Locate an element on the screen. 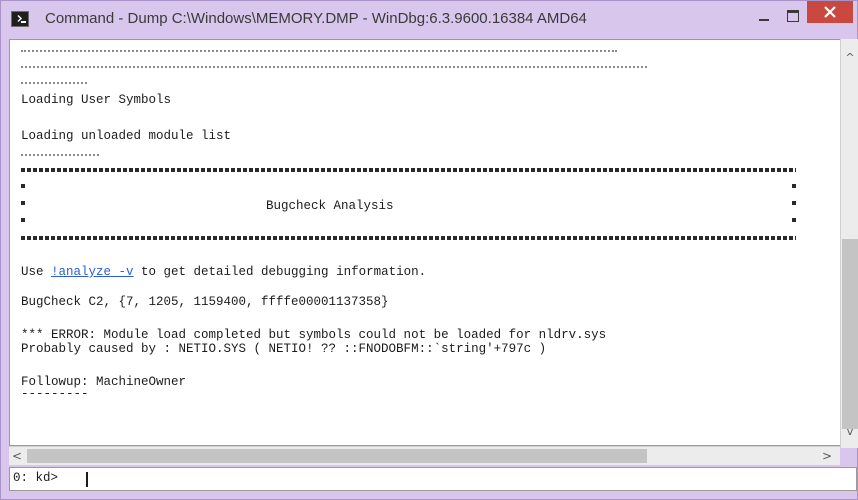 Image resolution: width=858 pixels, height=500 pixels. close-icon is located at coordinates (830, 12).